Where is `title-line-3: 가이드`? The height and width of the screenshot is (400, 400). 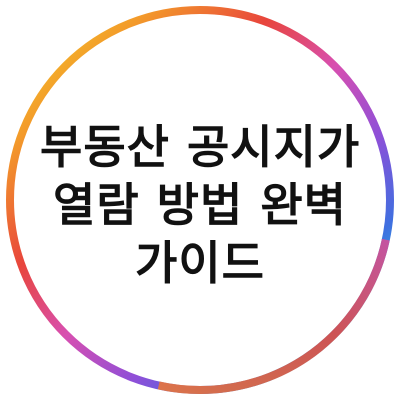 title-line-3: 가이드 is located at coordinates (200, 263).